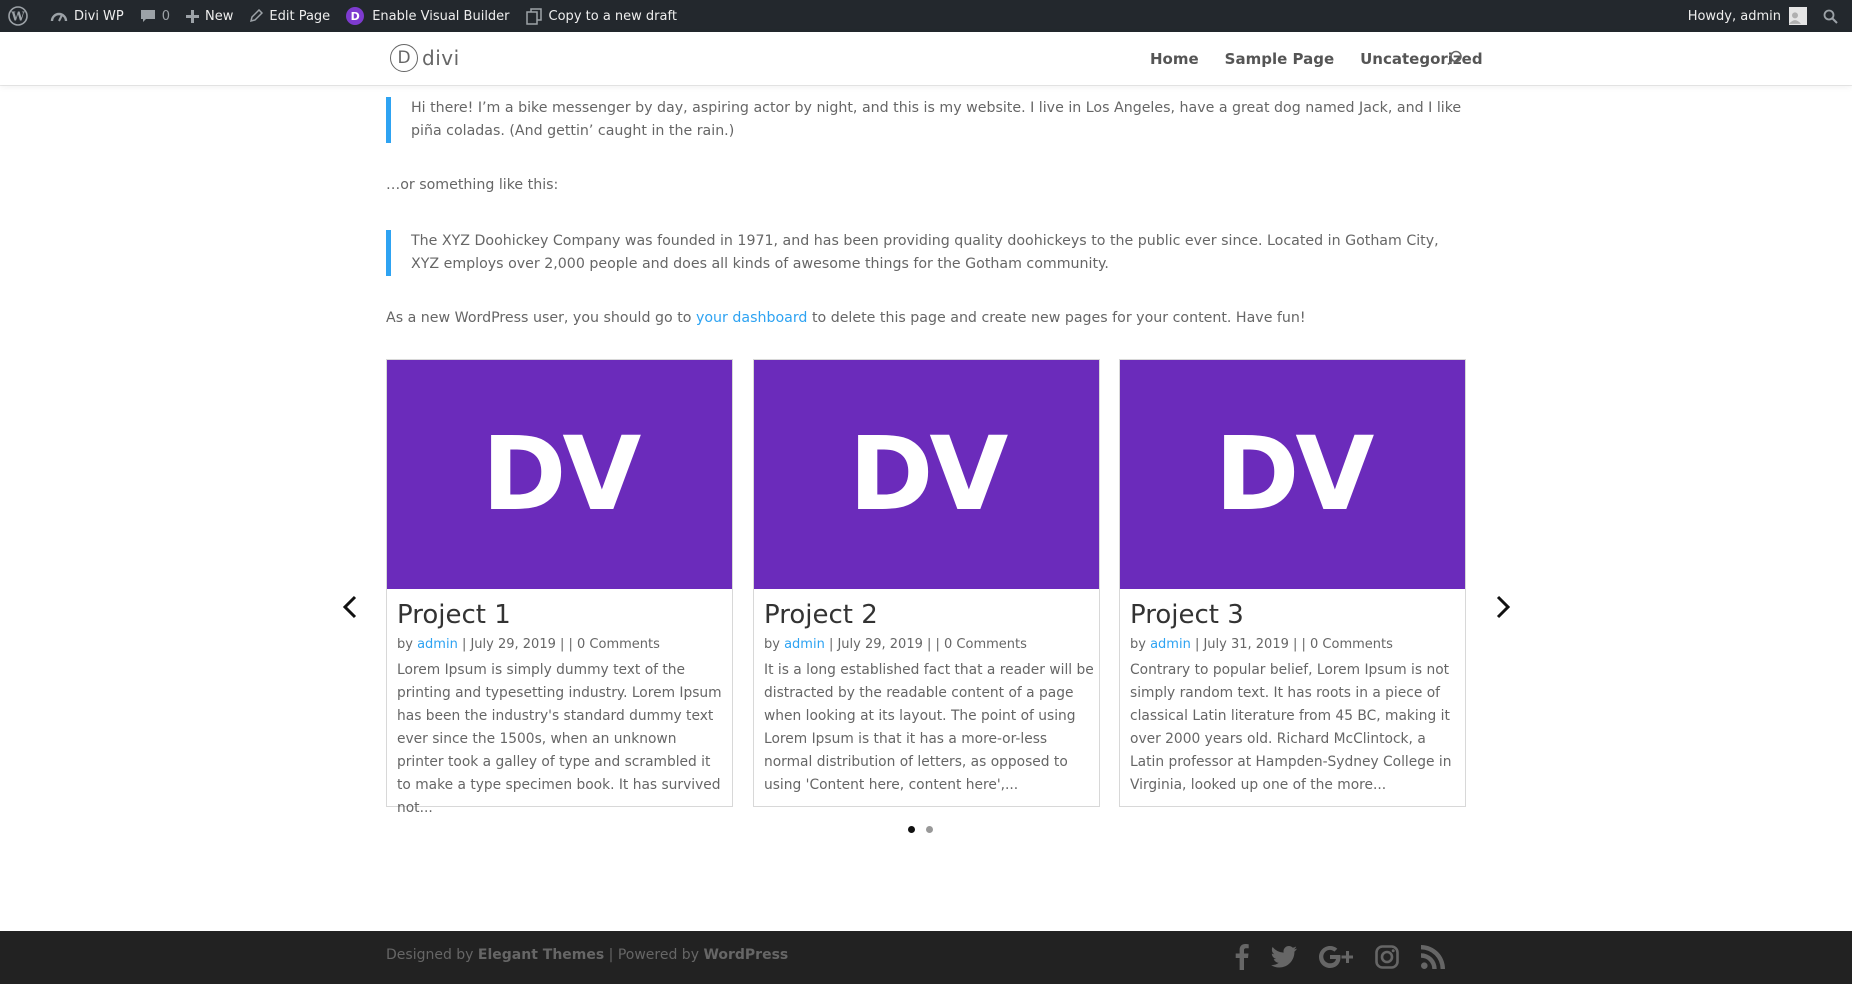 This screenshot has width=1852, height=984. I want to click on instagram-icon, so click(1387, 957).